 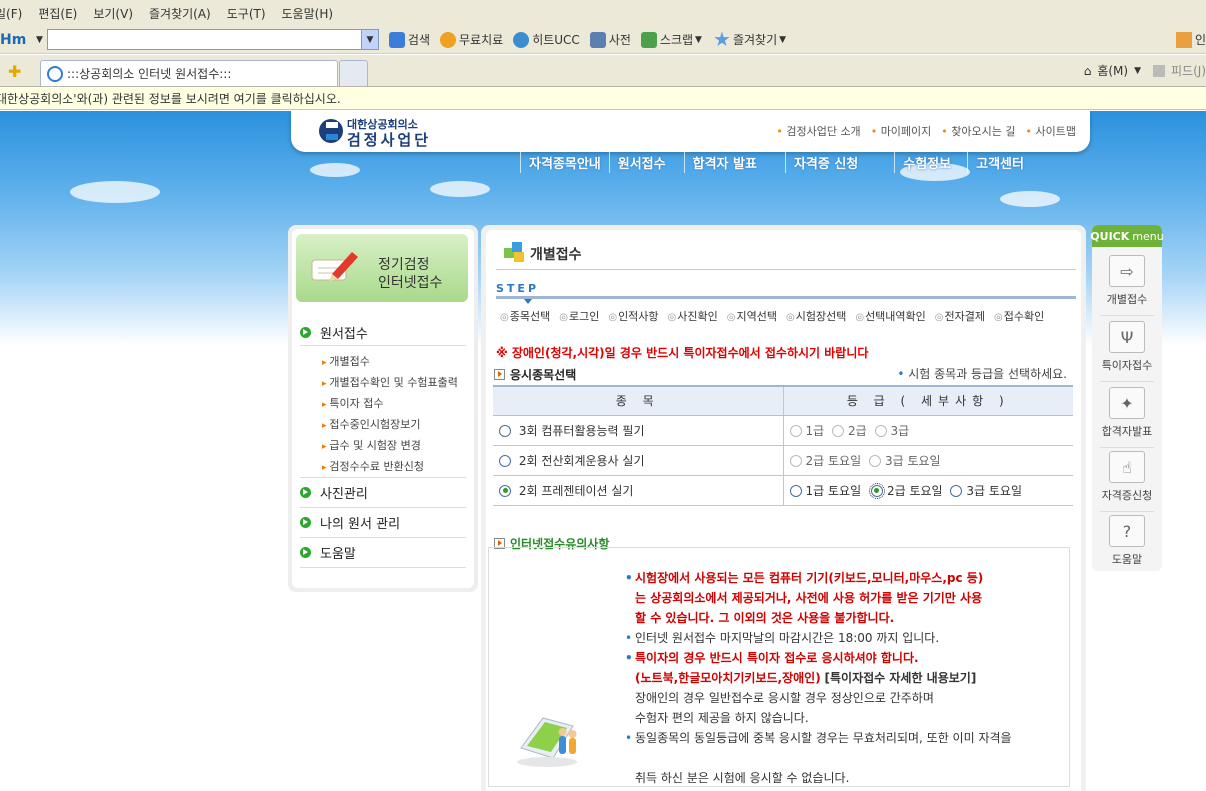 I want to click on menu-help: 도움말(H), so click(x=308, y=13).